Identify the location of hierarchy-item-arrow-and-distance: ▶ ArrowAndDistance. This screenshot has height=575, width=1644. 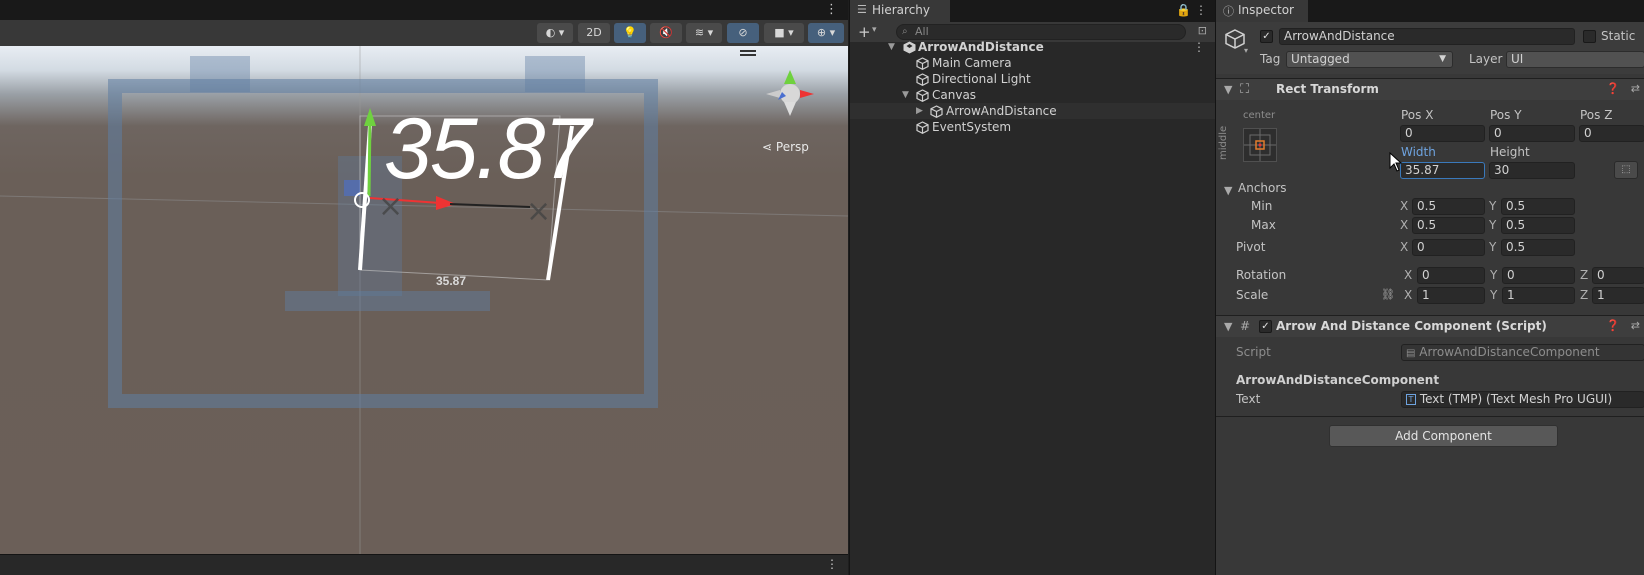
(1032, 111).